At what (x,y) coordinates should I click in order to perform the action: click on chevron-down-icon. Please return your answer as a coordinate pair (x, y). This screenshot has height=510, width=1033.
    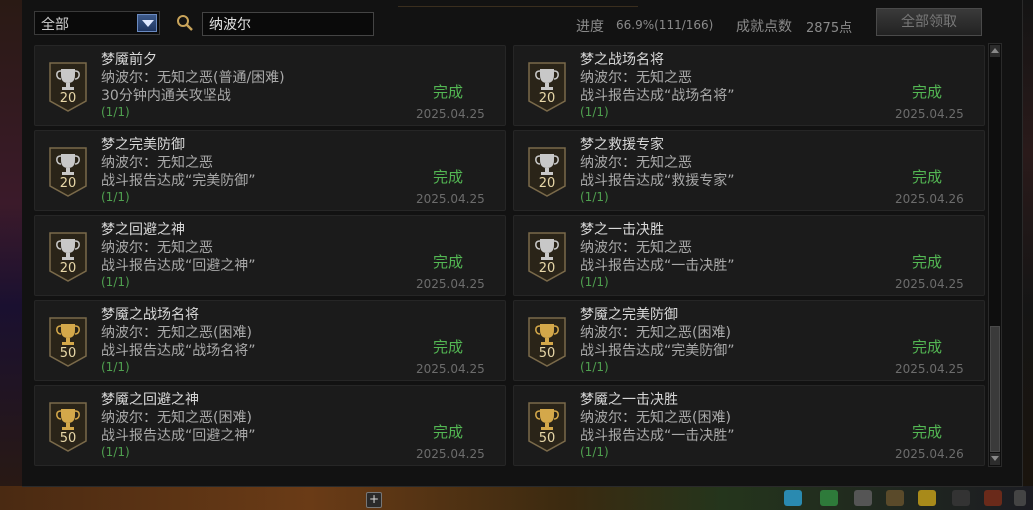
    Looking at the image, I should click on (147, 23).